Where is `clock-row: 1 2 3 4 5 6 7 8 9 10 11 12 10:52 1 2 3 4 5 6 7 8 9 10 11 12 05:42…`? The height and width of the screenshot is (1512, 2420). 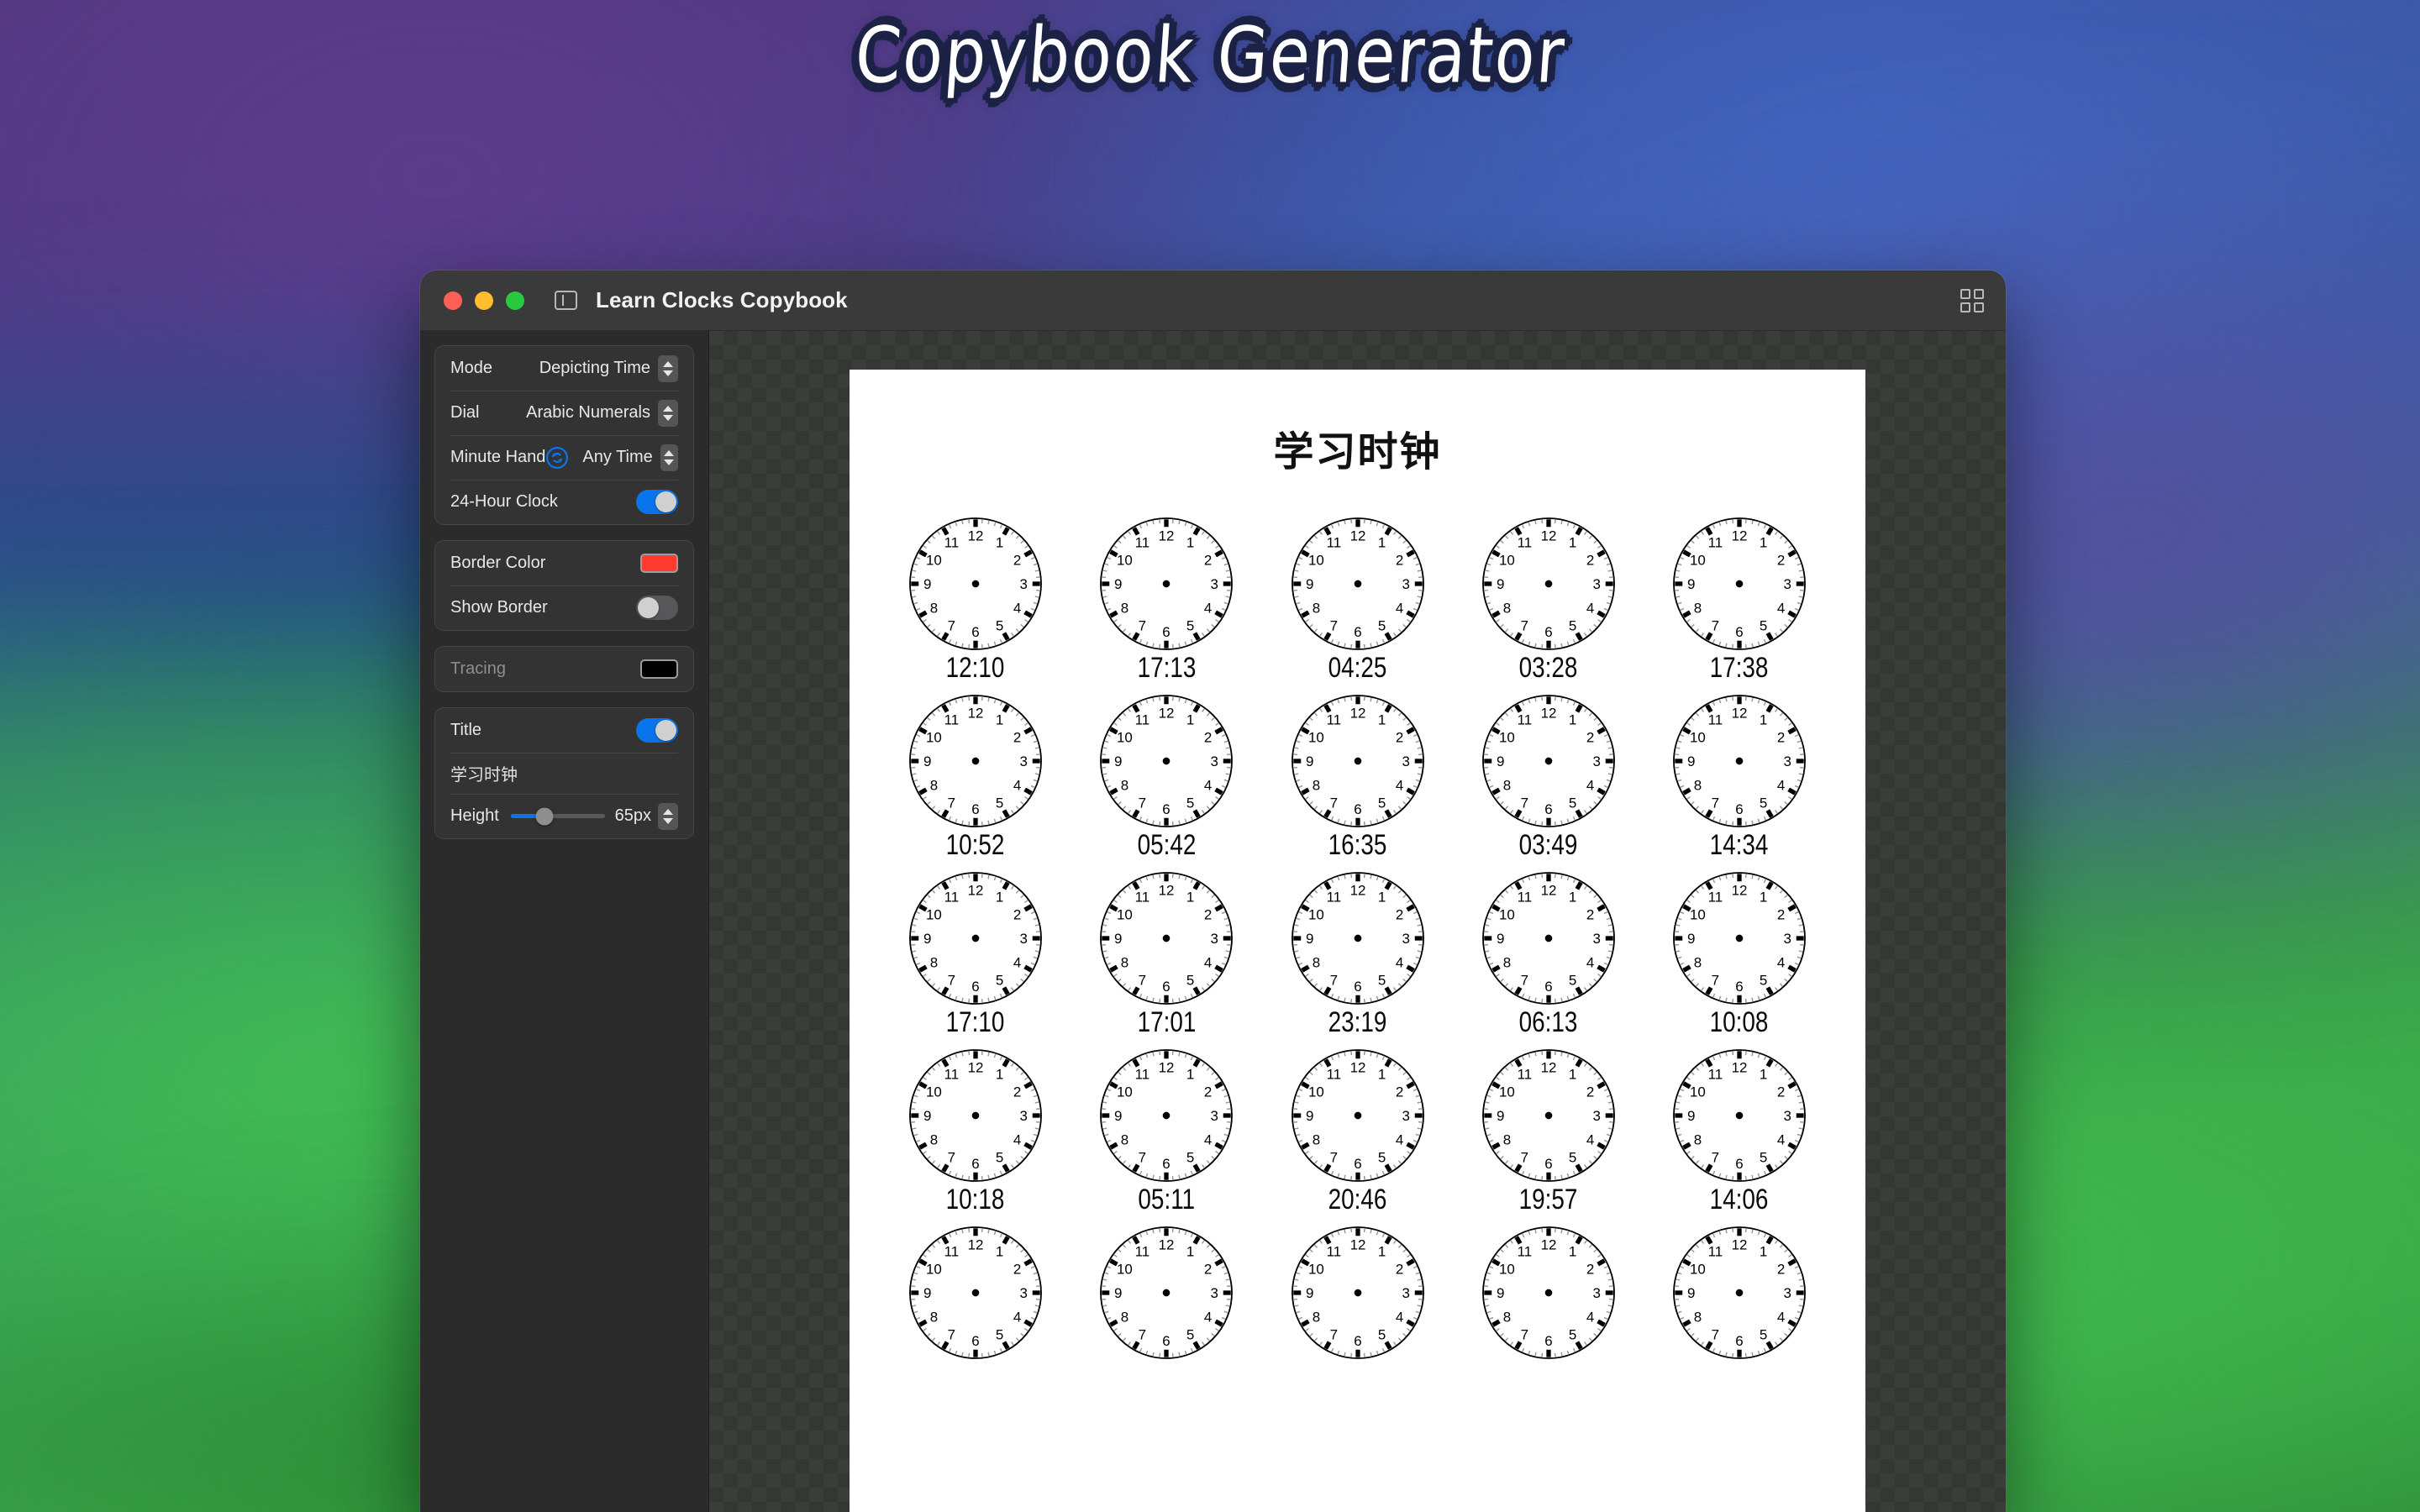 clock-row: 1 2 3 4 5 6 7 8 9 10 11 12 10:52 1 2 3 4 5 6 7 8 9 10 11 12 05:42… is located at coordinates (1357, 776).